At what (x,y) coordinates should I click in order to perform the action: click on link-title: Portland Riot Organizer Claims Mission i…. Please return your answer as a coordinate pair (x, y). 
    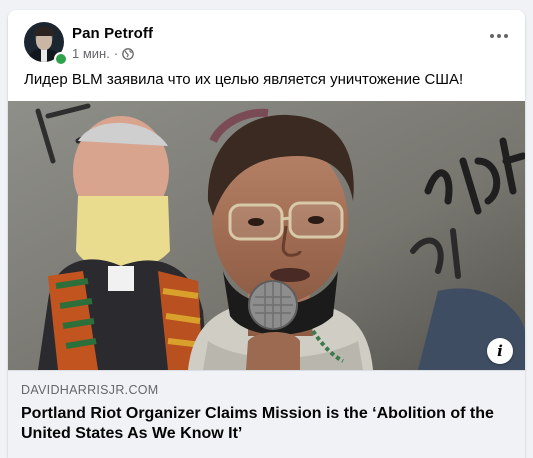
    Looking at the image, I should click on (266, 424).